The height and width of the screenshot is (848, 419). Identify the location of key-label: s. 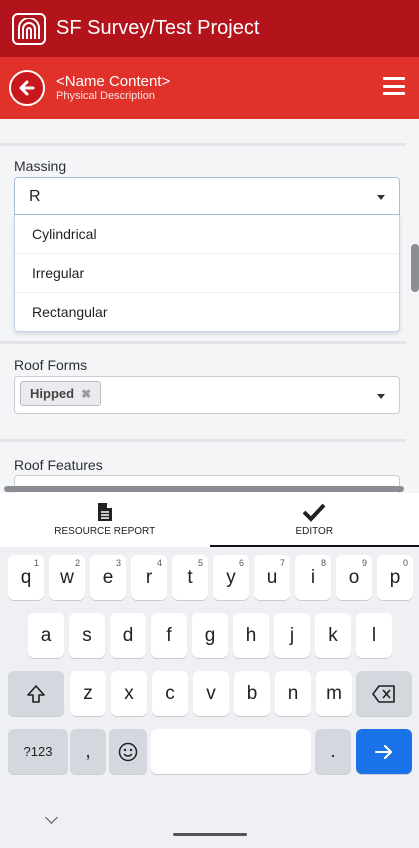
(87, 635).